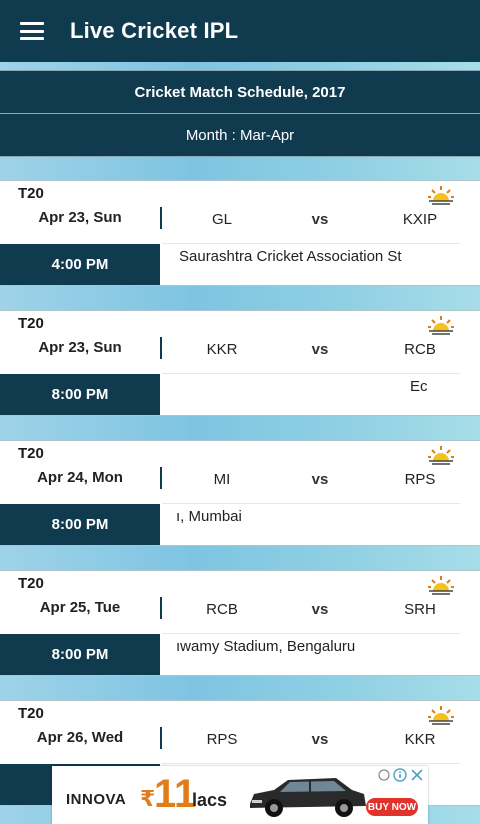 The height and width of the screenshot is (824, 480). What do you see at coordinates (290, 256) in the screenshot?
I see `venue-text: Saurashtra Cricket Association St` at bounding box center [290, 256].